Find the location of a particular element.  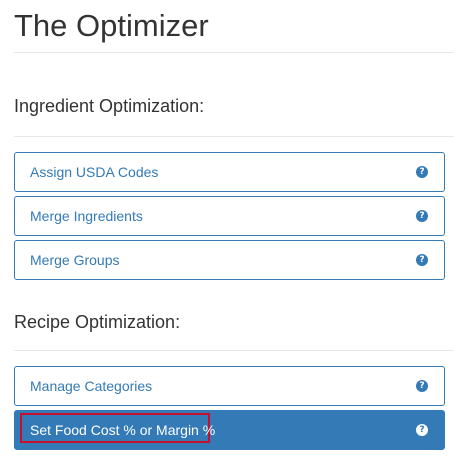

manage-categories-button: Manage Categories ? is located at coordinates (229, 386).